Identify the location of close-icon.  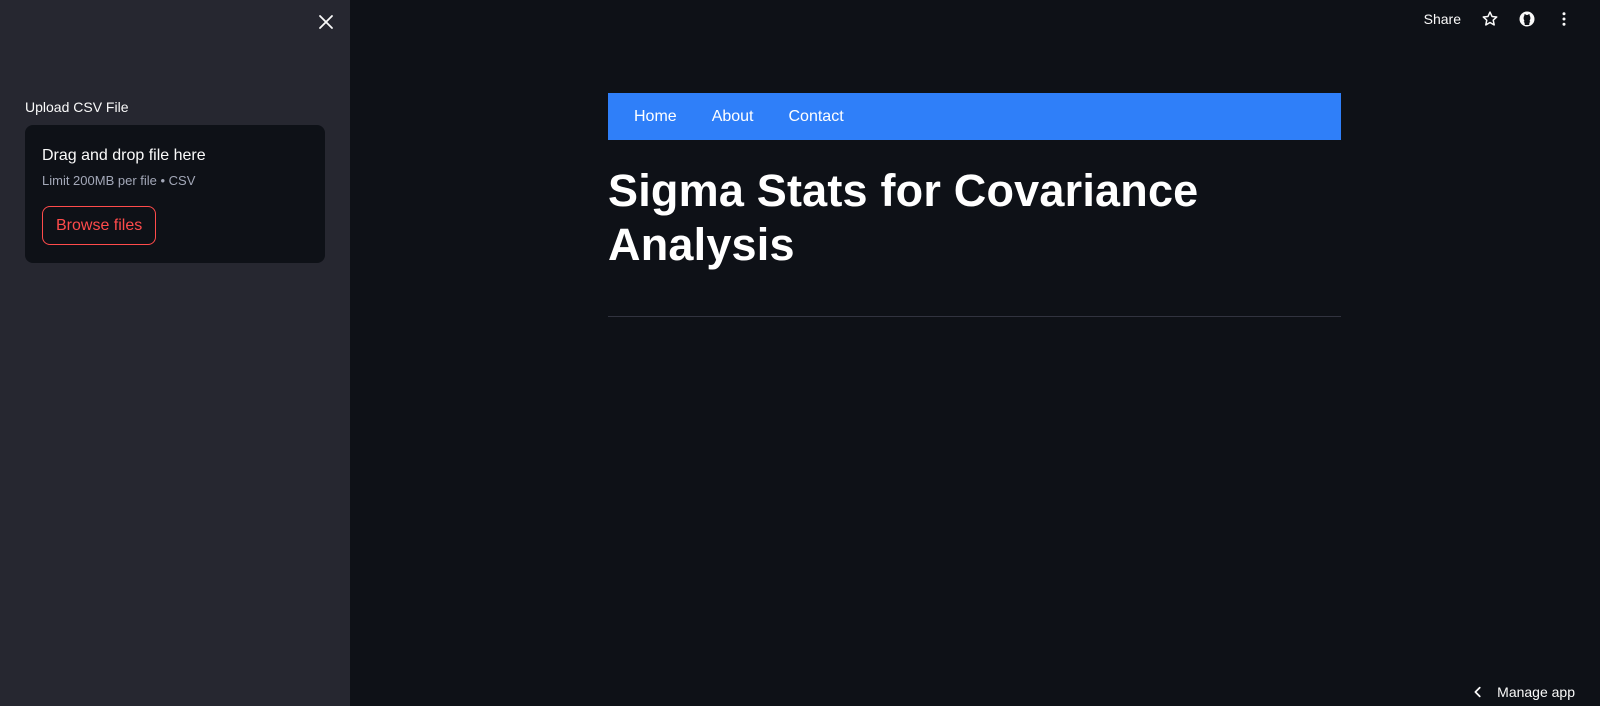
(326, 22).